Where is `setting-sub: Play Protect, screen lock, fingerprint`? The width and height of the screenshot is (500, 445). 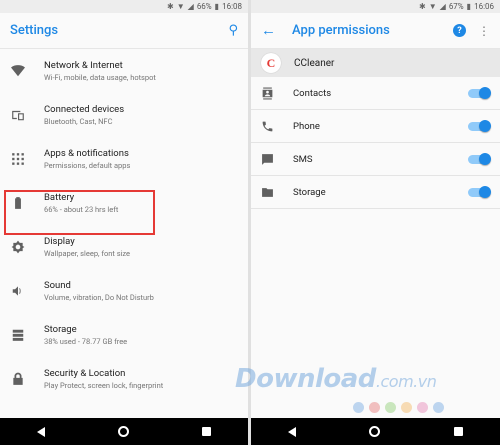
setting-sub: Play Protect, screen lock, fingerprint is located at coordinates (104, 385).